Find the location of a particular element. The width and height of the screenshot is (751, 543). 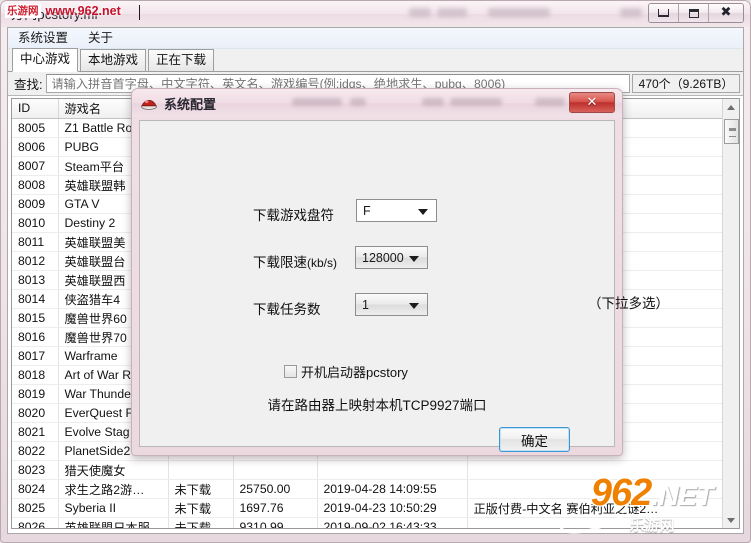

cell-time is located at coordinates (392, 470).